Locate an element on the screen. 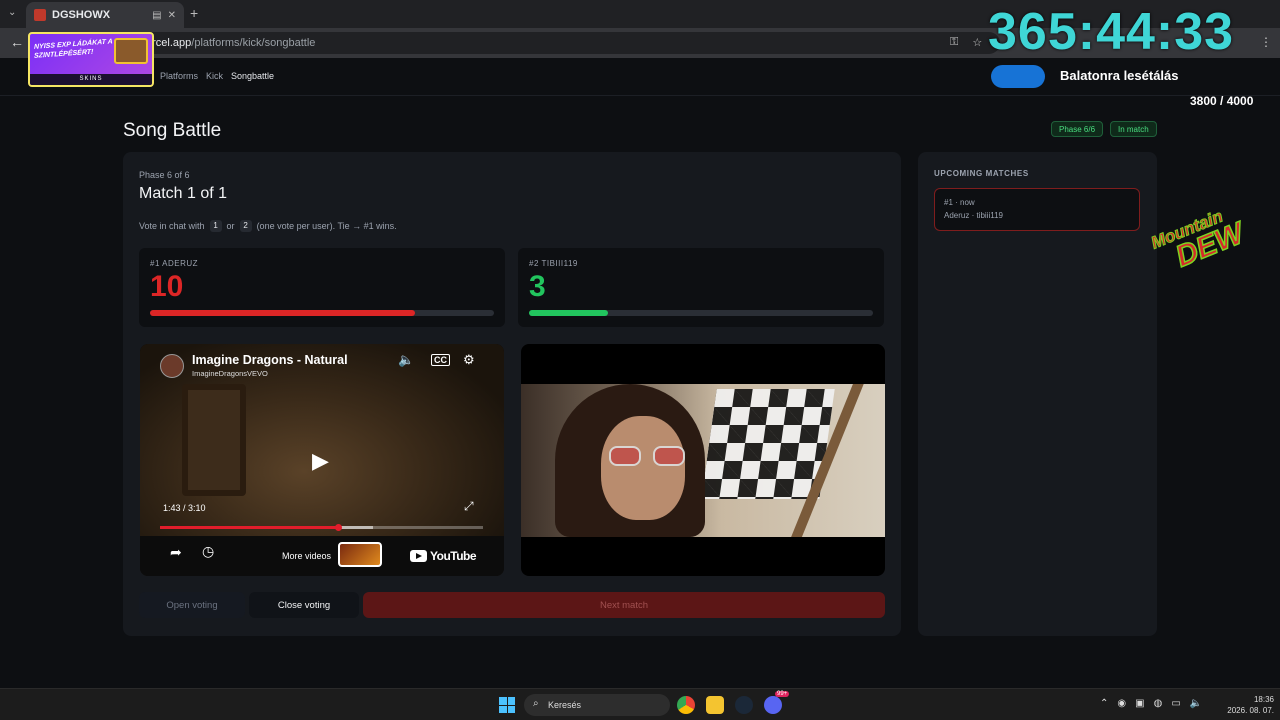 This screenshot has height=720, width=1280. video-time: 1:43 / 3:10 is located at coordinates (184, 508).